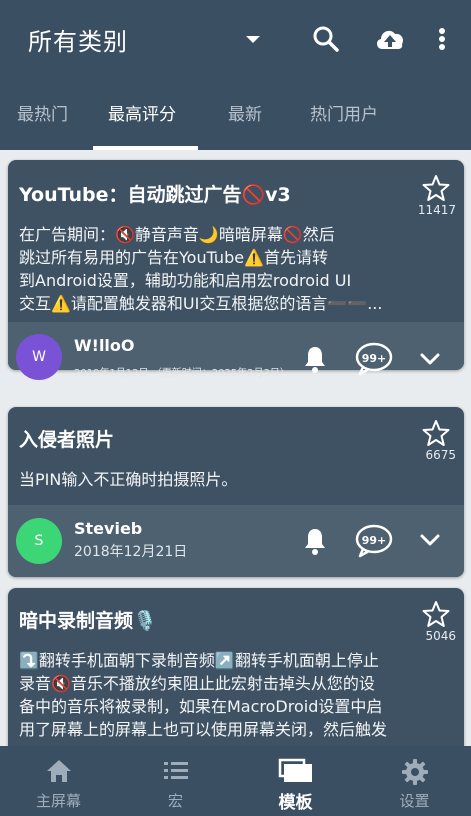 The height and width of the screenshot is (816, 471). Describe the element at coordinates (42, 112) in the screenshot. I see `tab-most-popular: 最热门` at that location.